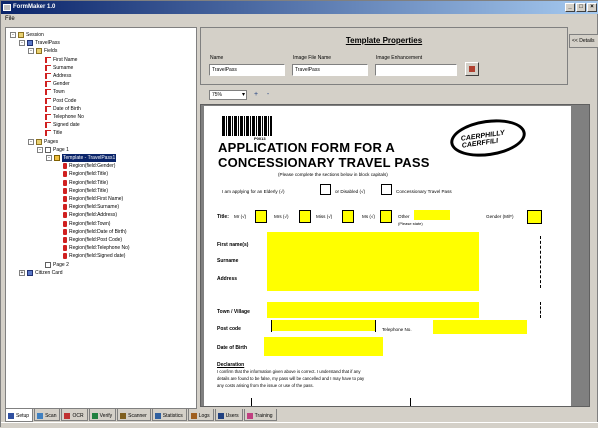 This screenshot has width=598, height=428. I want to click on tree-region-item: Region(field:Gender), so click(85, 166).